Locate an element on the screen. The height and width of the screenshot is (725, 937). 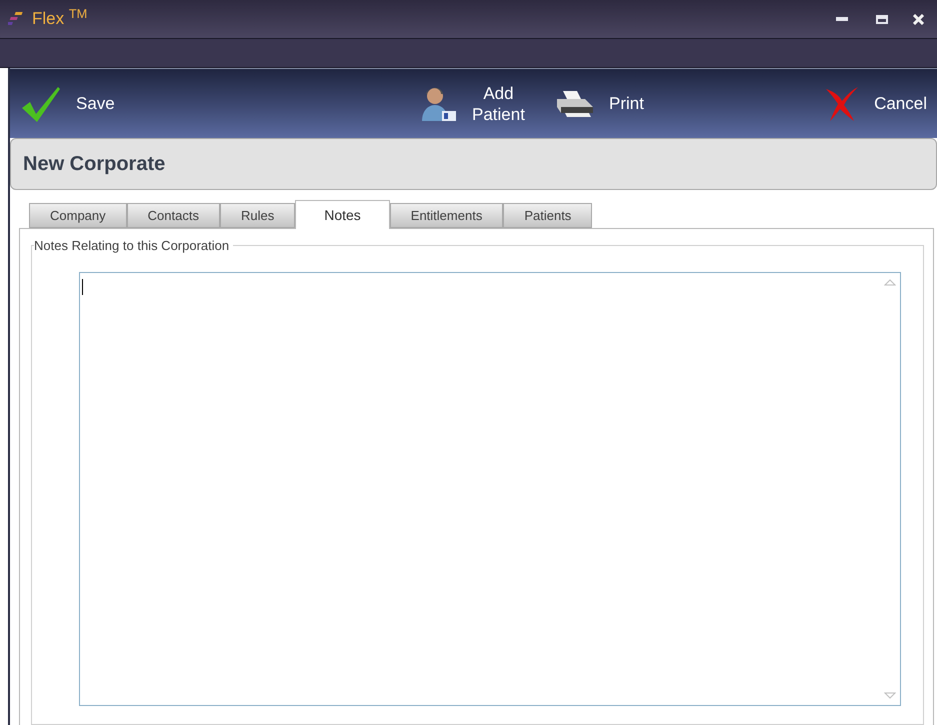
app-logo-icon is located at coordinates (16, 19).